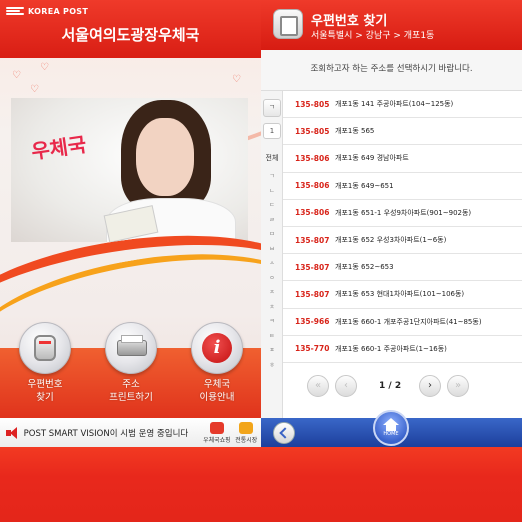 Image resolution: width=522 pixels, height=522 pixels. I want to click on brand-text: KOREA POST, so click(58, 11).